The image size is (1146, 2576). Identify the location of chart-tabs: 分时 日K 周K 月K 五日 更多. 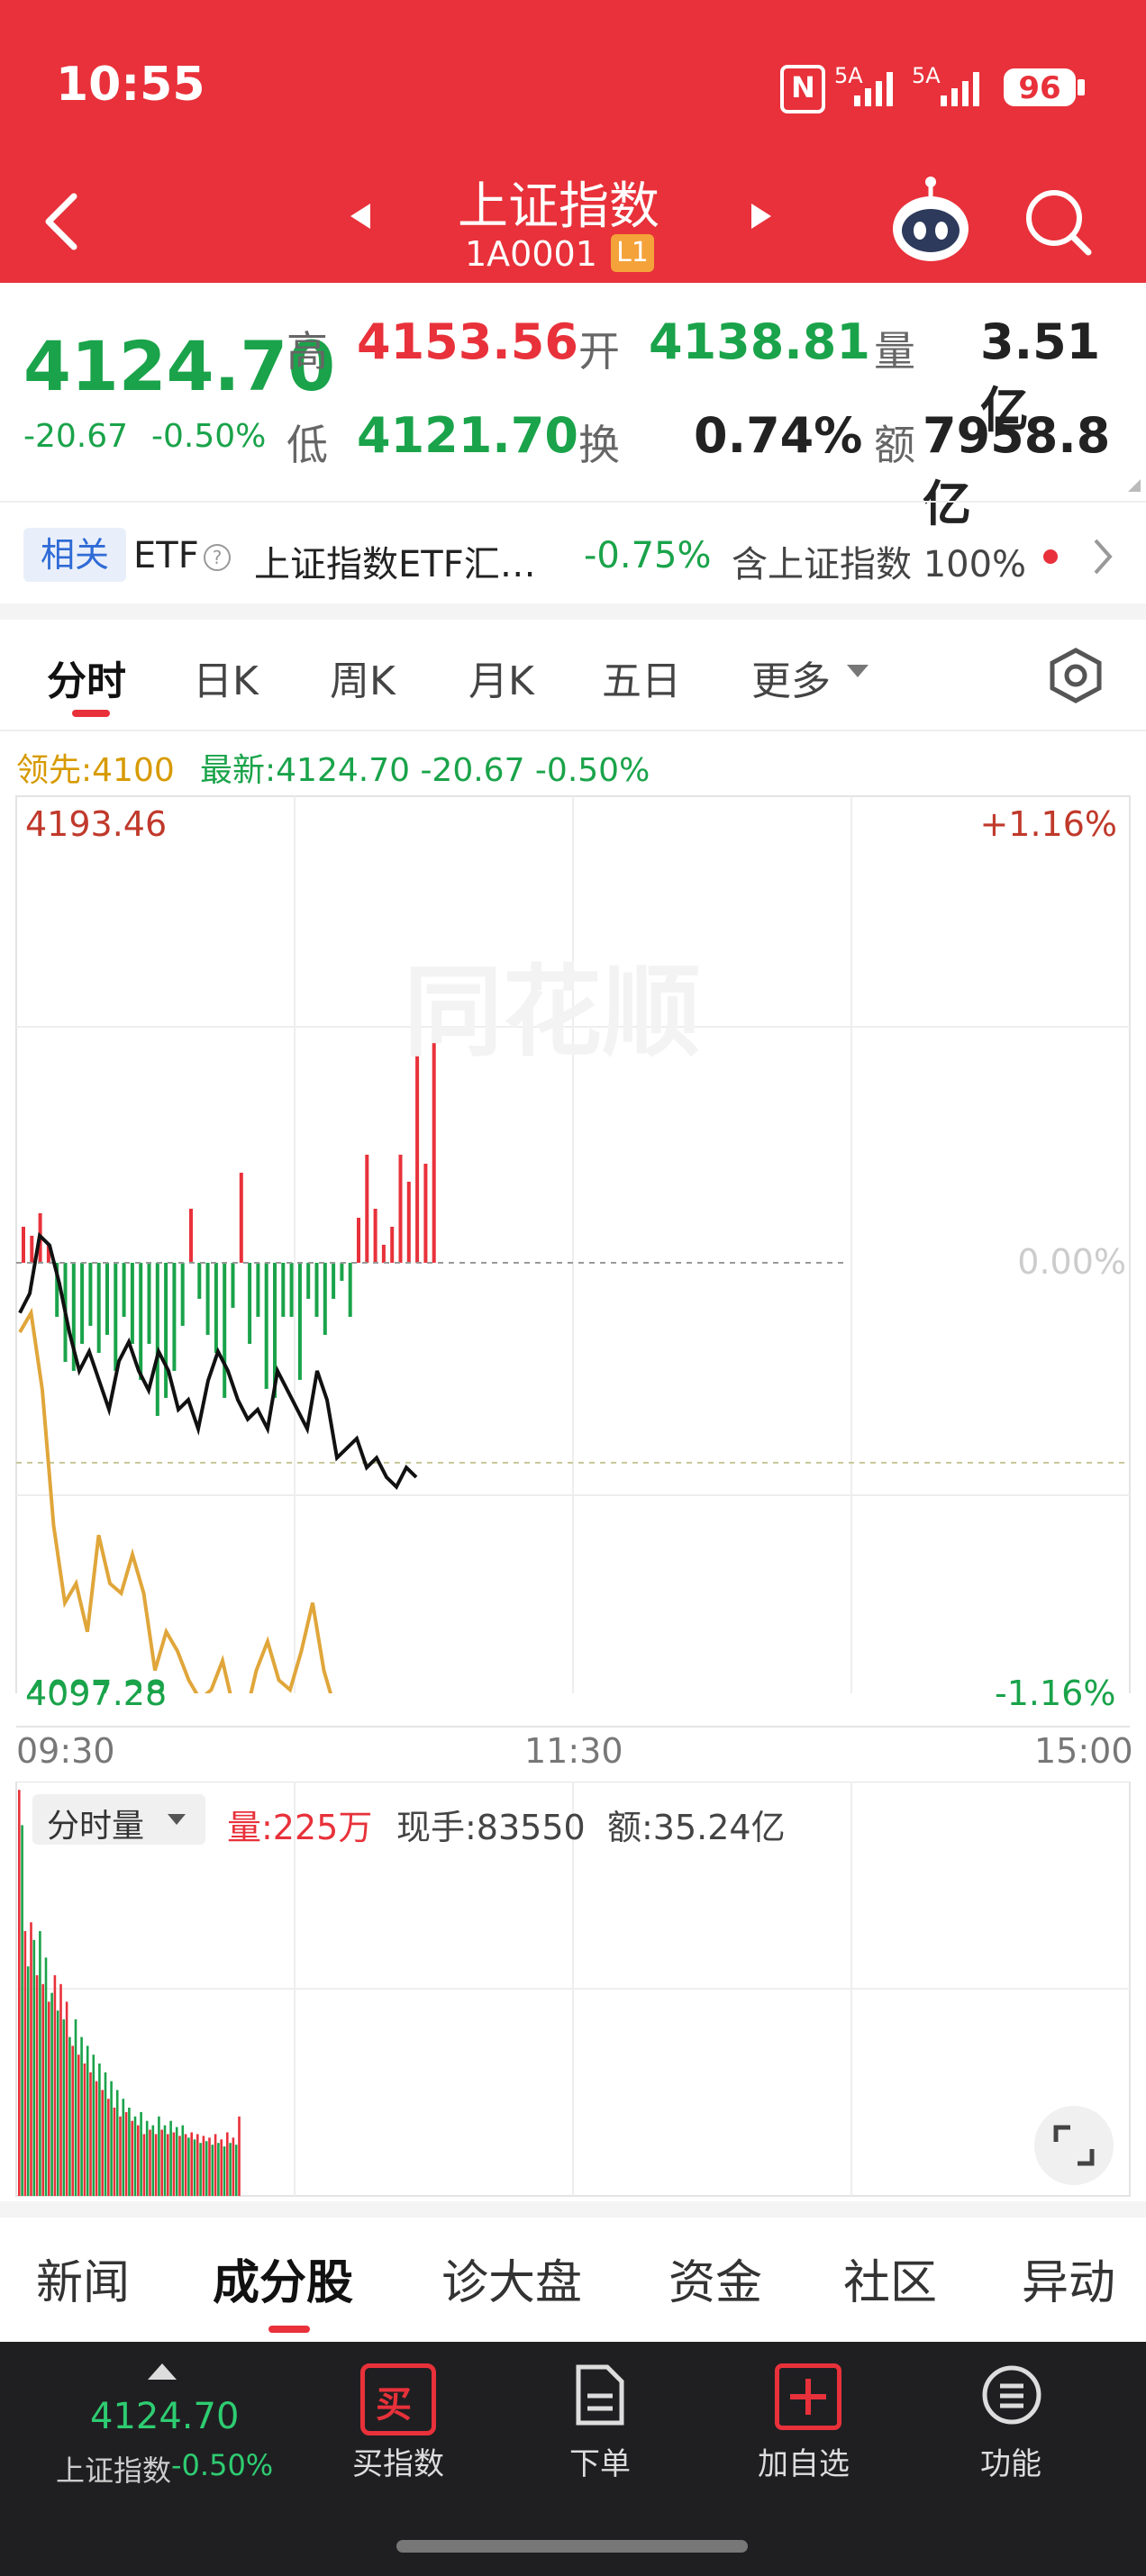
(573, 674).